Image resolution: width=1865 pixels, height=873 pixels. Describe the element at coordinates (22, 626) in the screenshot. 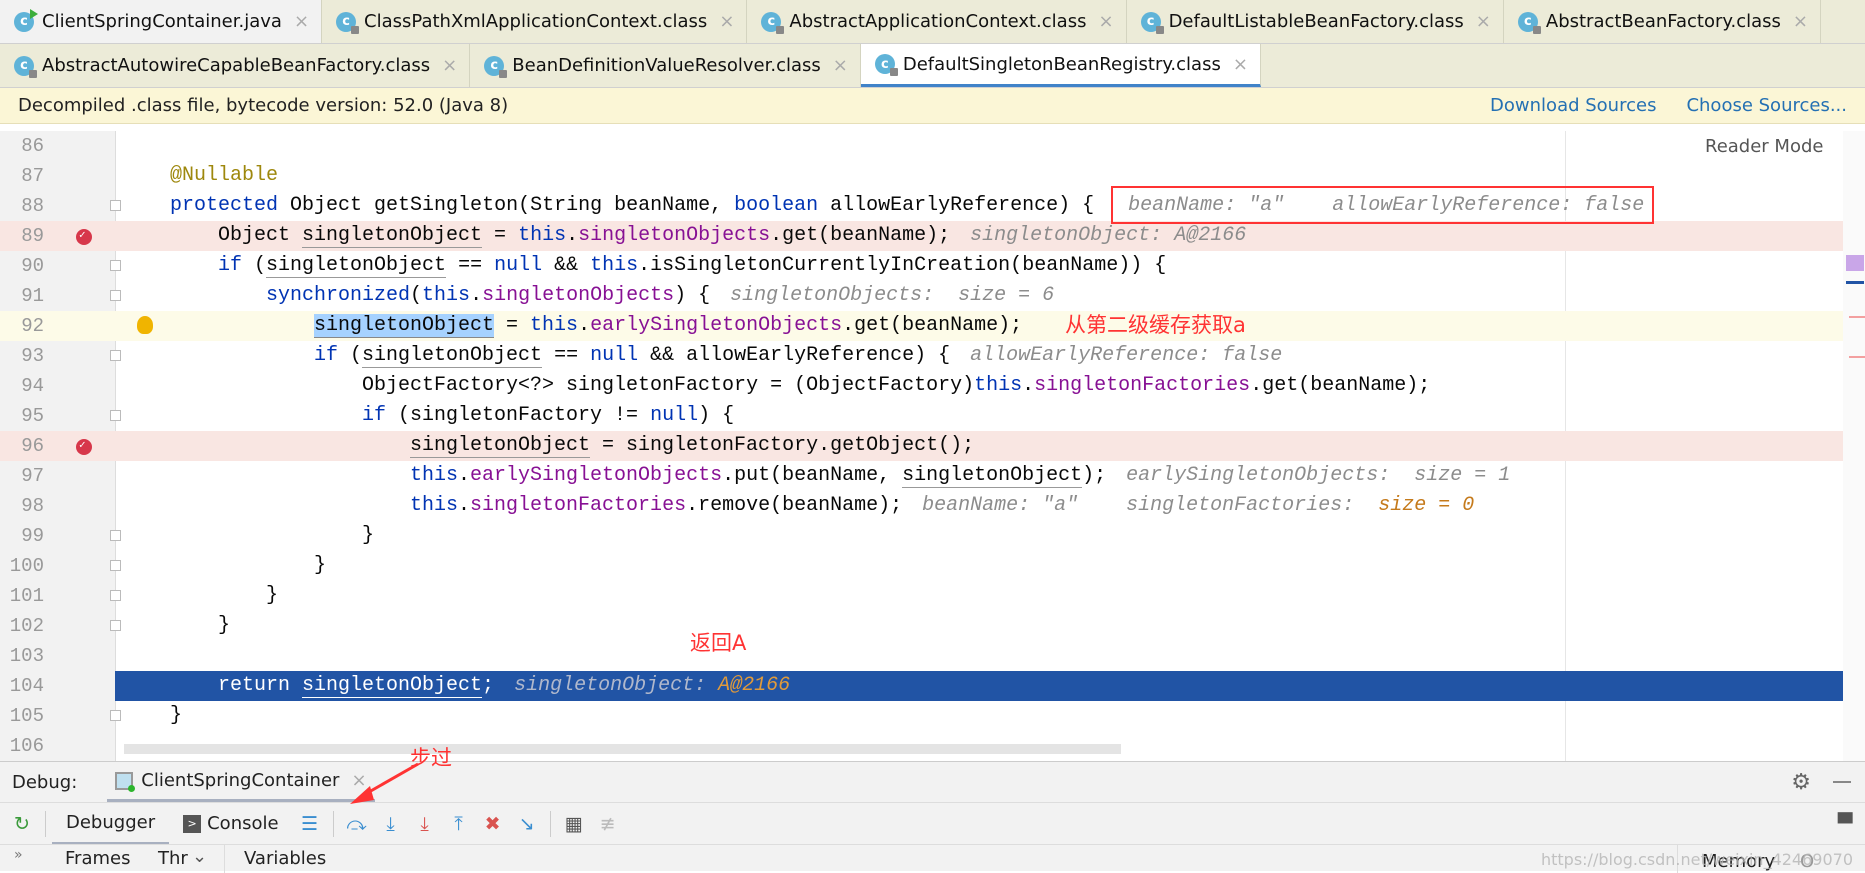

I see `line-number: 102` at that location.